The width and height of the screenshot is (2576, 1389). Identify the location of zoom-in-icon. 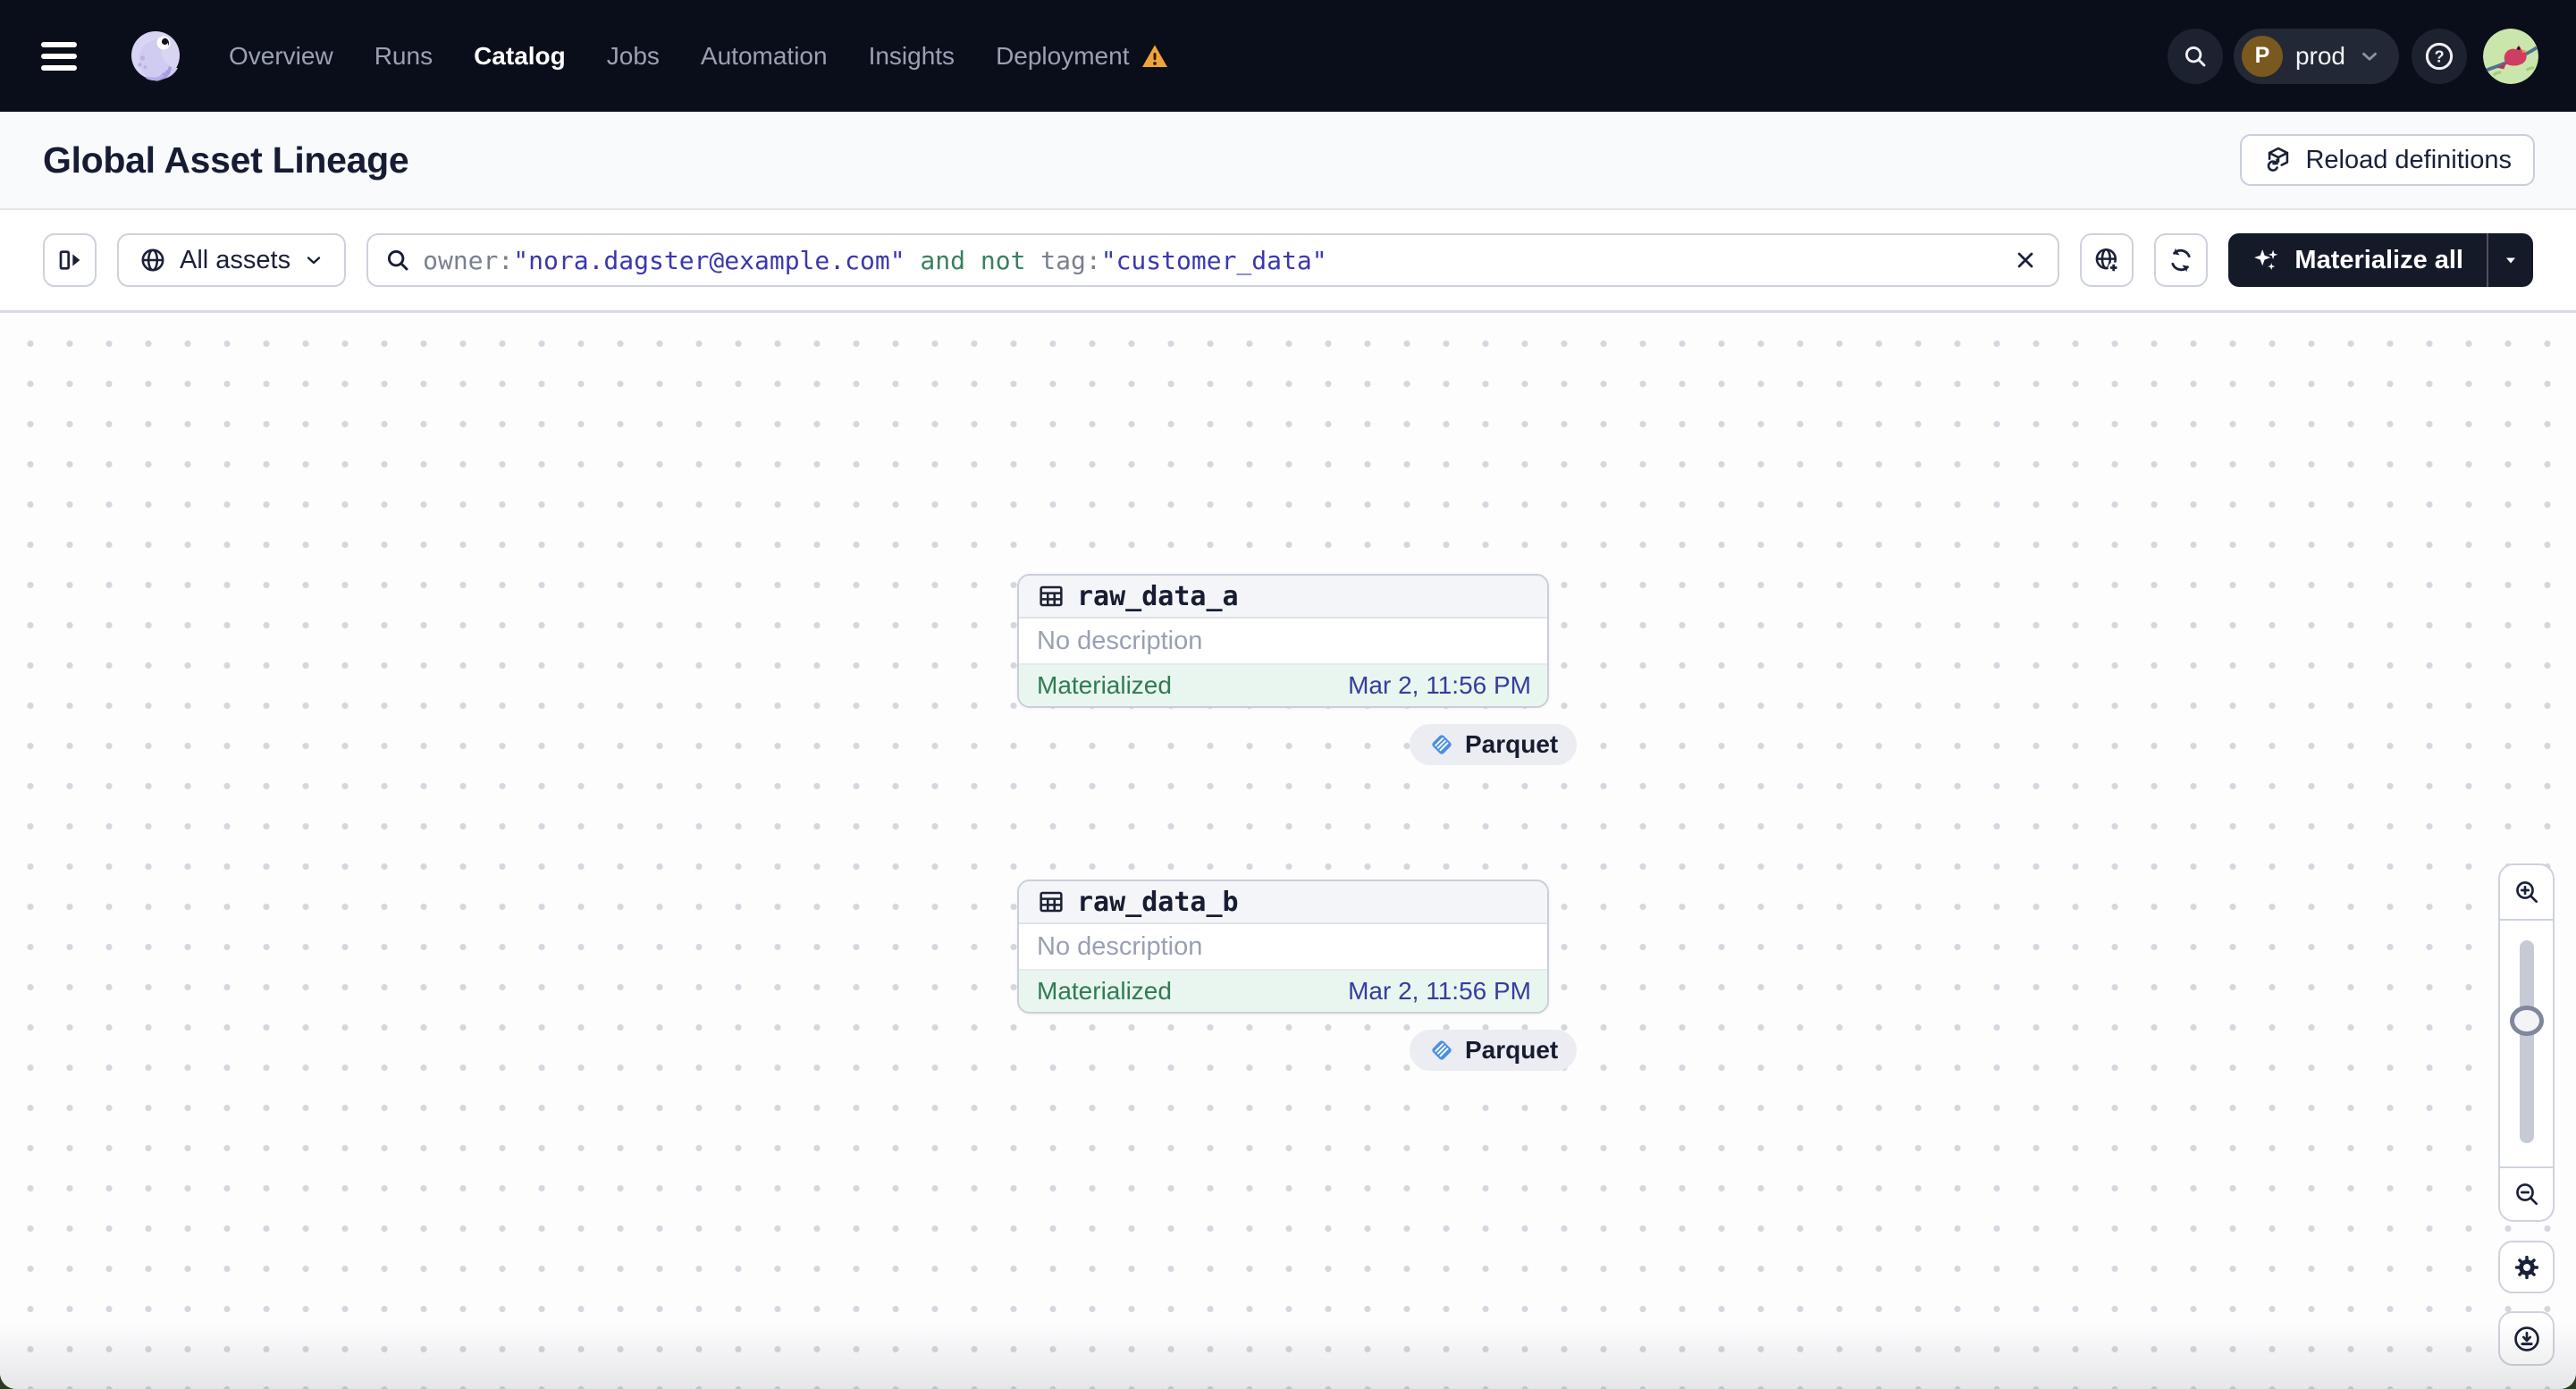
(2527, 892).